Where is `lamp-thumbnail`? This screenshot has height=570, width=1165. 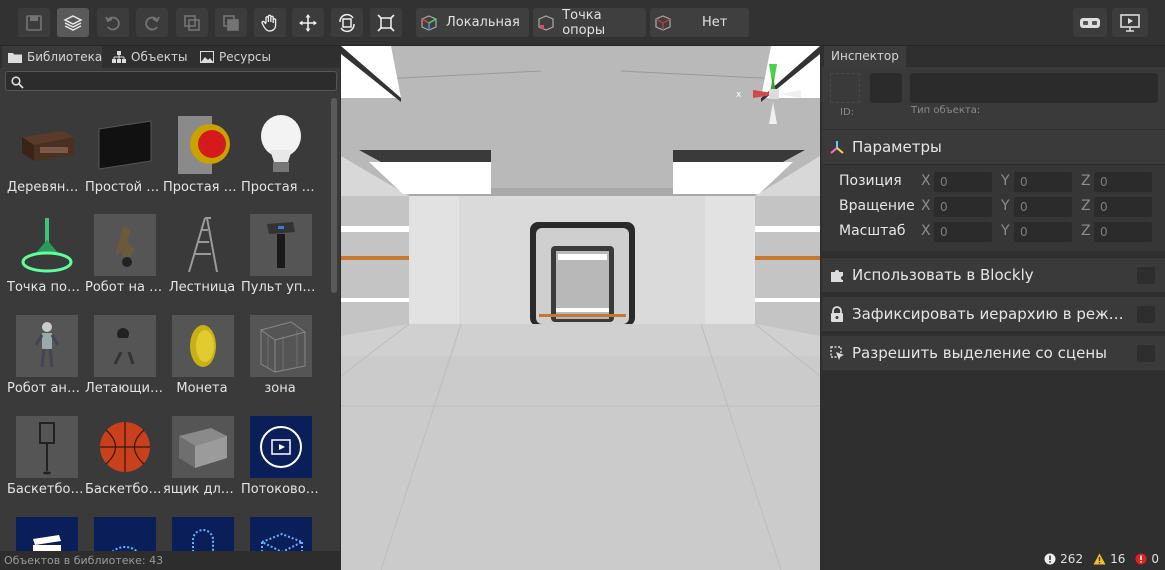
lamp-thumbnail is located at coordinates (281, 145).